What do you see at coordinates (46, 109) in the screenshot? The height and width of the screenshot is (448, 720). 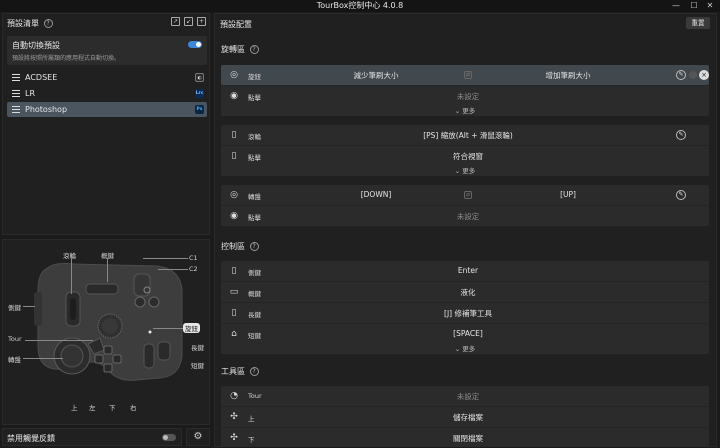 I see `preset-name: Photoshop` at bounding box center [46, 109].